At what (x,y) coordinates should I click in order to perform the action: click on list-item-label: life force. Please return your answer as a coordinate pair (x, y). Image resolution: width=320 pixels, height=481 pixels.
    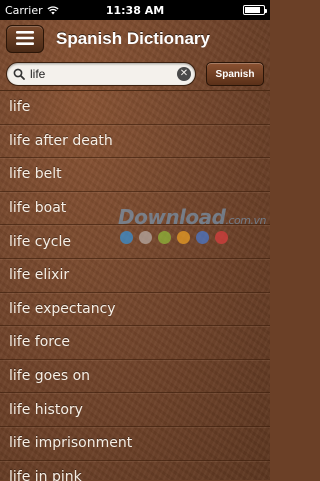
    Looking at the image, I should click on (40, 342).